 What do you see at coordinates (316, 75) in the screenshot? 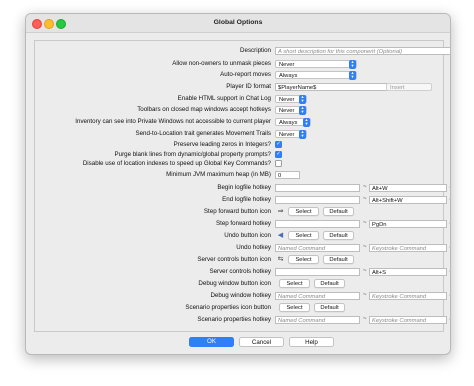
I see `autoreport-select: Always ▴ ▾` at bounding box center [316, 75].